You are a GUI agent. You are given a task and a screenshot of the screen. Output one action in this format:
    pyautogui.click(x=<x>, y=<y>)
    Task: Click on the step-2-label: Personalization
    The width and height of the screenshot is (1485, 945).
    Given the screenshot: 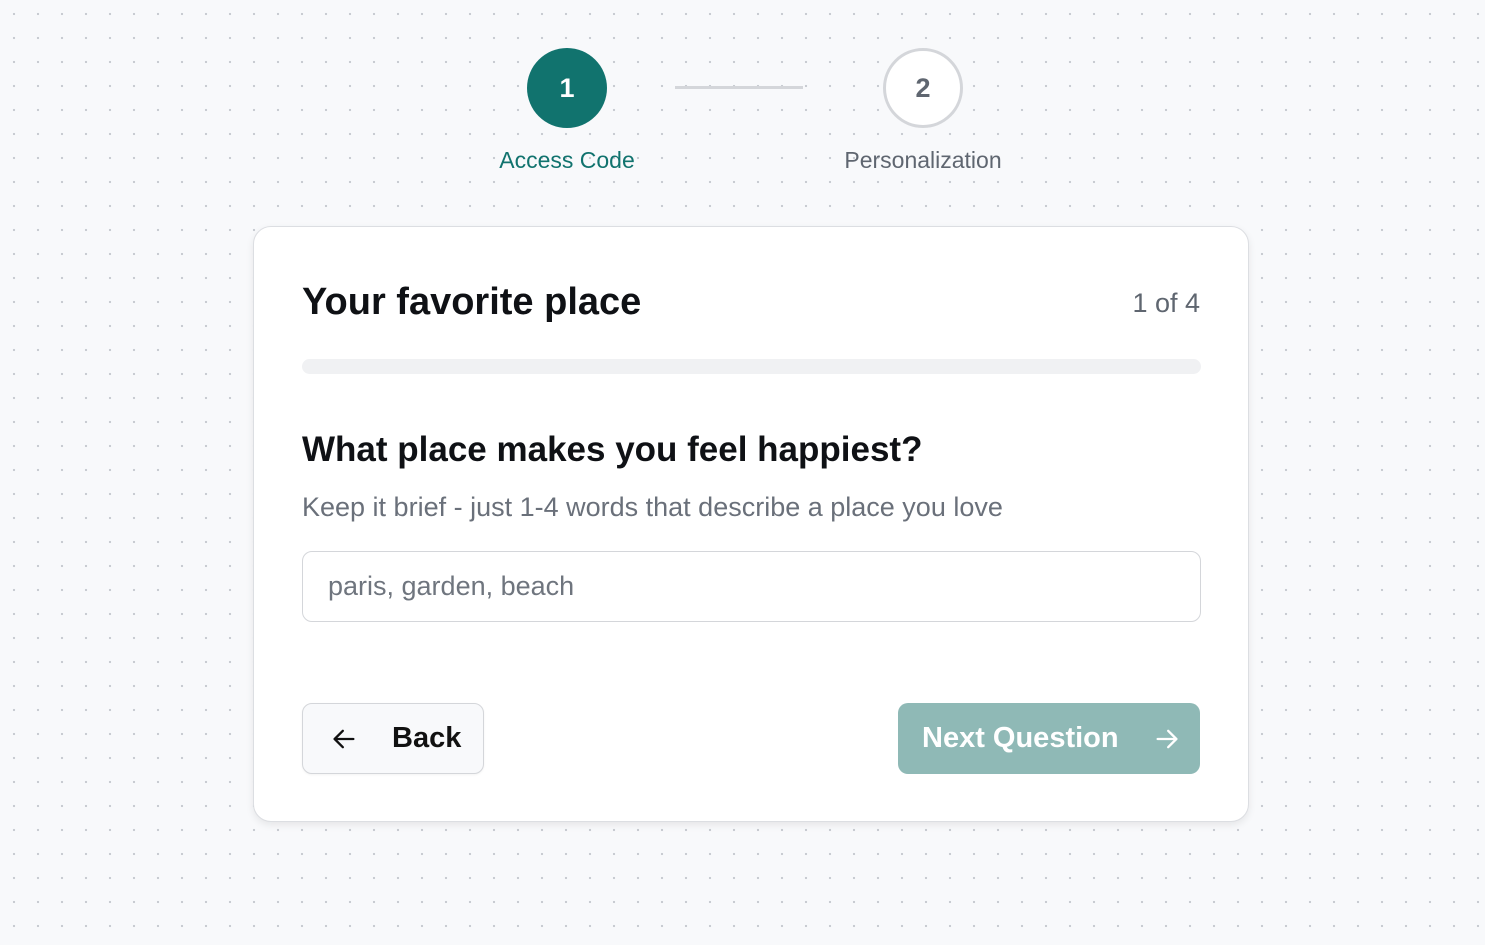 What is the action you would take?
    pyautogui.click(x=923, y=160)
    